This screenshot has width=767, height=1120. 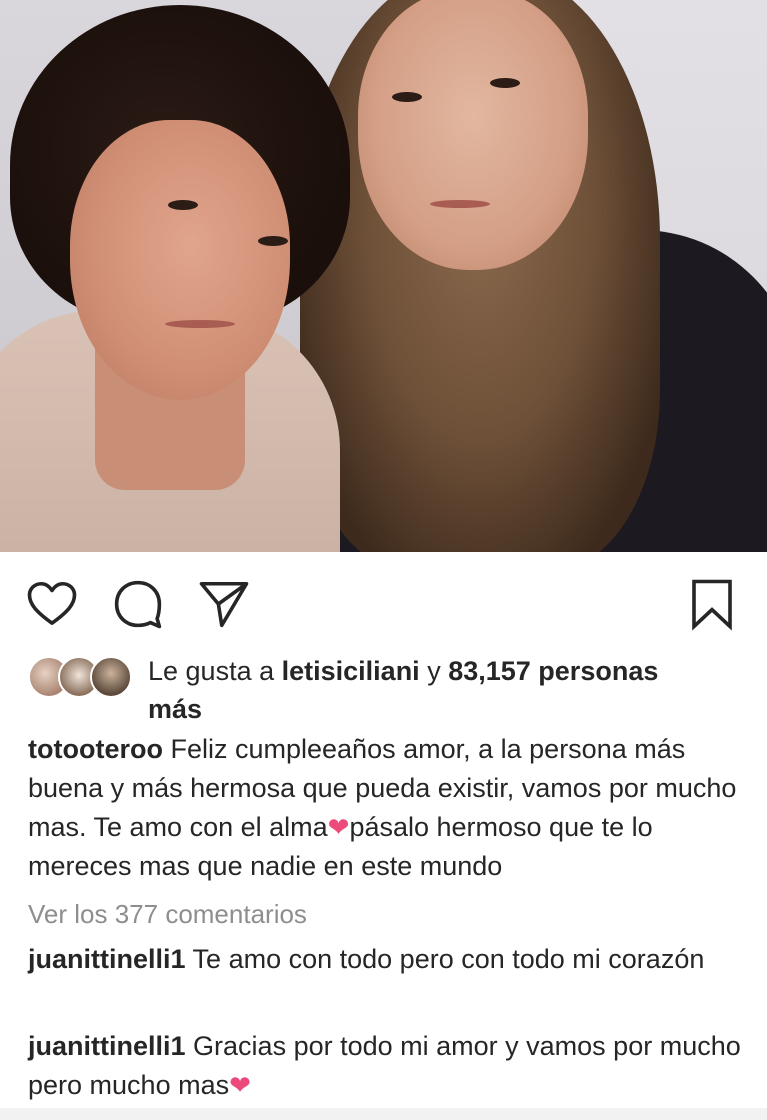 What do you see at coordinates (175, 709) in the screenshot?
I see `likes-suffix: más` at bounding box center [175, 709].